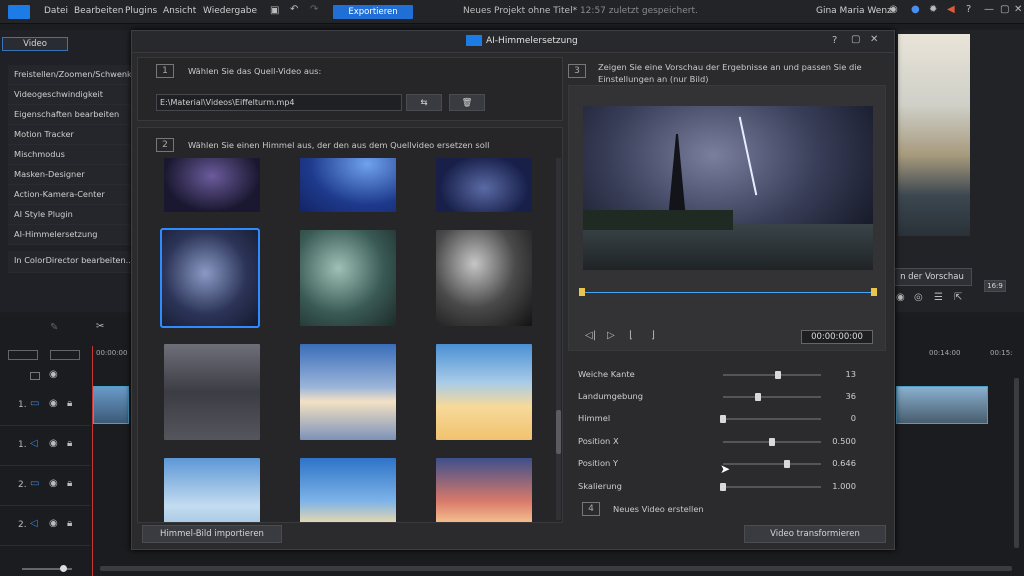 The height and width of the screenshot is (576, 1024). Describe the element at coordinates (854, 11) in the screenshot. I see `user-name: Gina Maria Wenz` at that location.